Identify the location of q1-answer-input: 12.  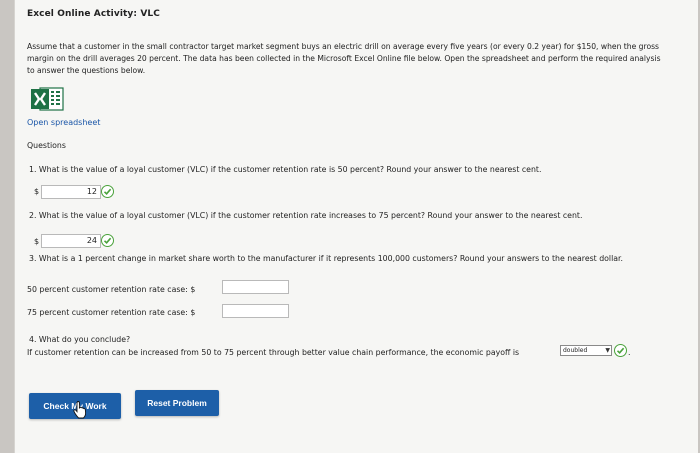
(71, 192).